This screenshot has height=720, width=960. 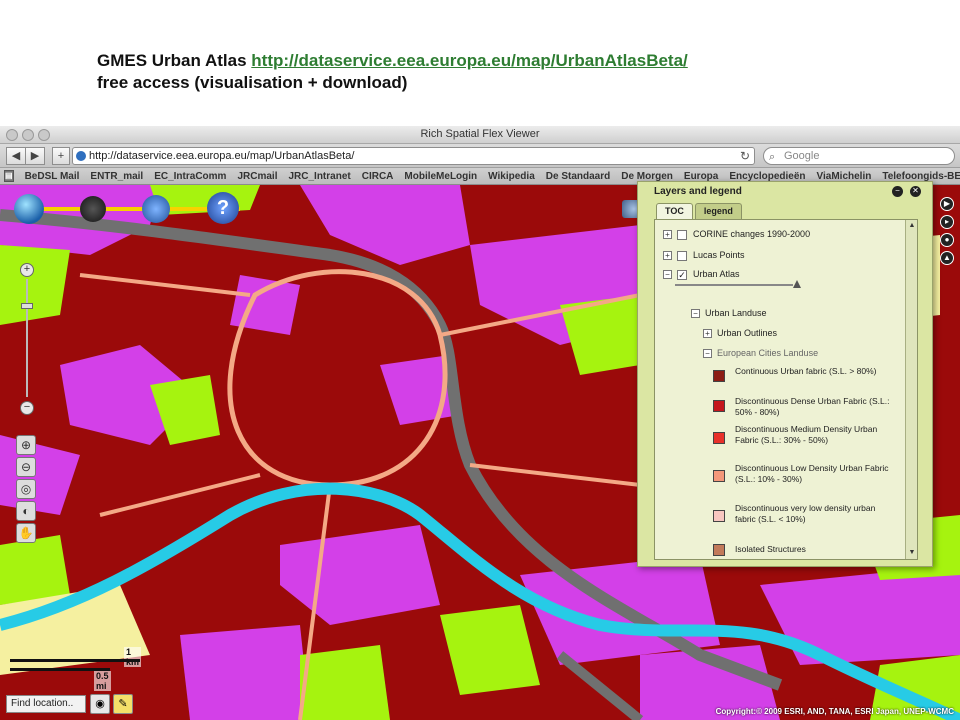 I want to click on bookmark-item: BeDSL Mail, so click(x=52, y=176).